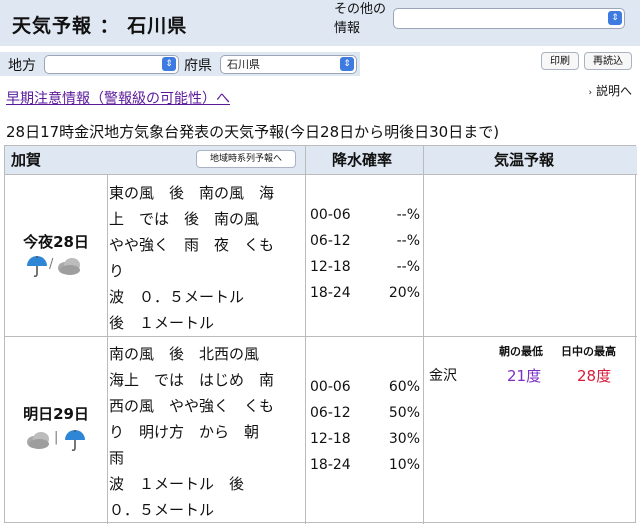 Image resolution: width=640 pixels, height=524 pixels. I want to click on weather-line: やや強く 雨 夜 くも, so click(192, 245).